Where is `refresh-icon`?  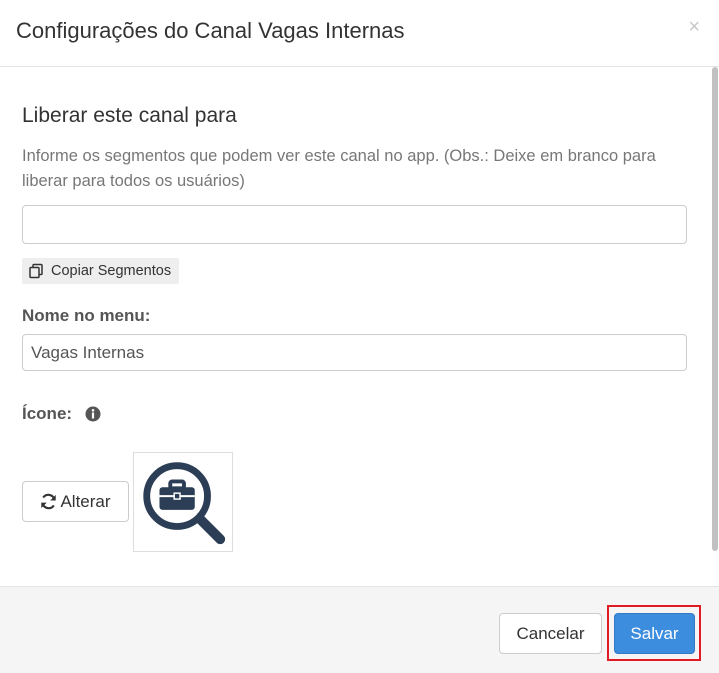
refresh-icon is located at coordinates (48, 501).